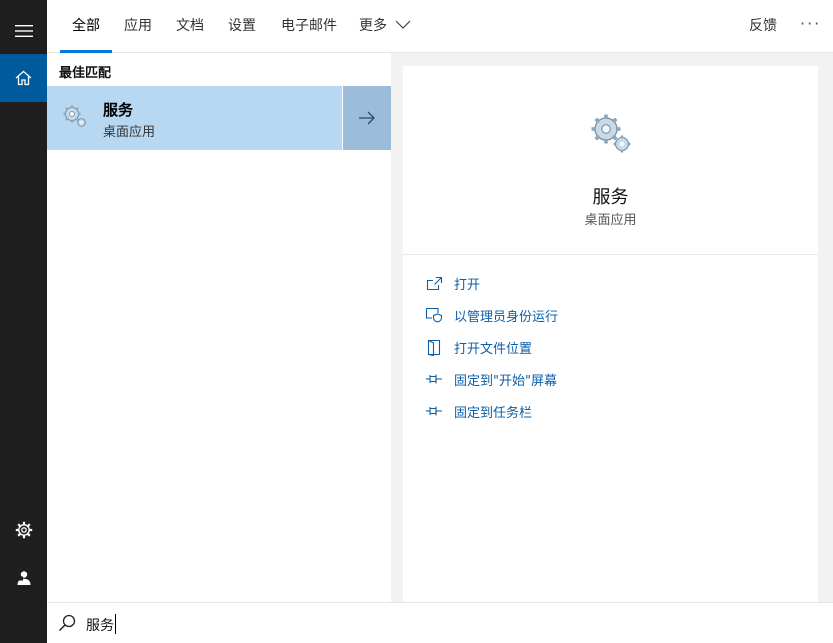 The image size is (833, 643). I want to click on home-button, so click(23, 78).